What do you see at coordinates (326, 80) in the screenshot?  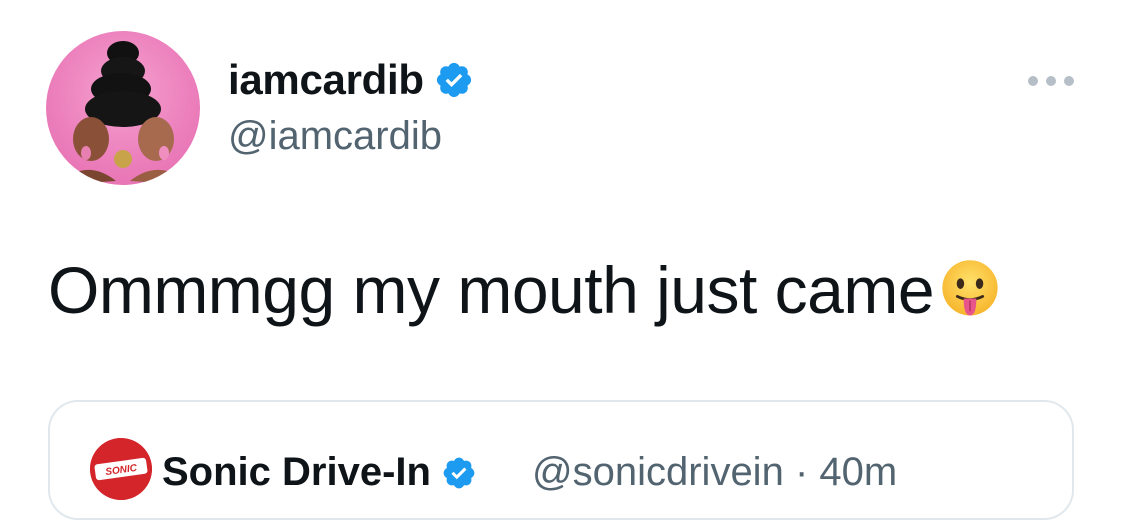 I see `author-name: iamcardib` at bounding box center [326, 80].